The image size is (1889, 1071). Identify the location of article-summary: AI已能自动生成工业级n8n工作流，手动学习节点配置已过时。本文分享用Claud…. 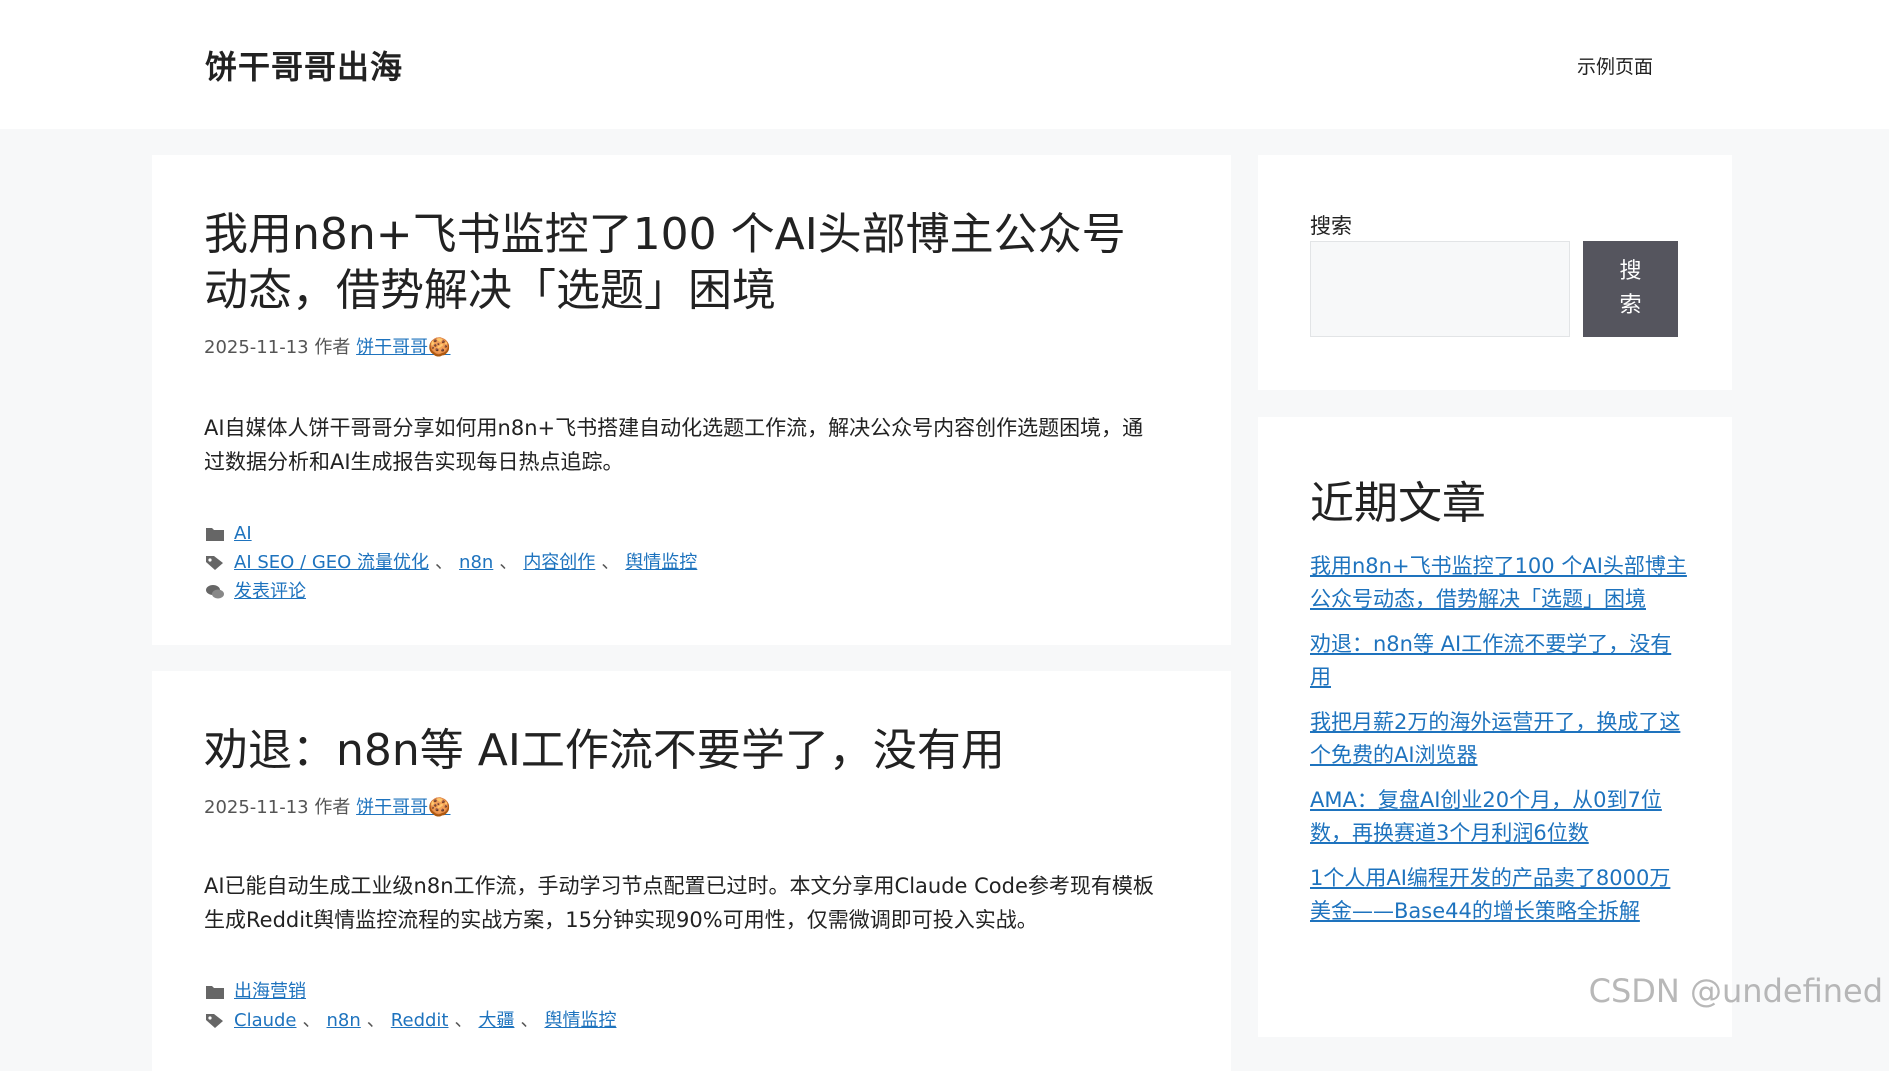
(679, 903).